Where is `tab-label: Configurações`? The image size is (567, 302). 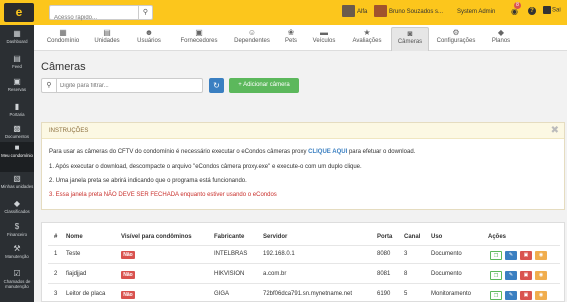
tab-label: Configurações is located at coordinates (456, 41).